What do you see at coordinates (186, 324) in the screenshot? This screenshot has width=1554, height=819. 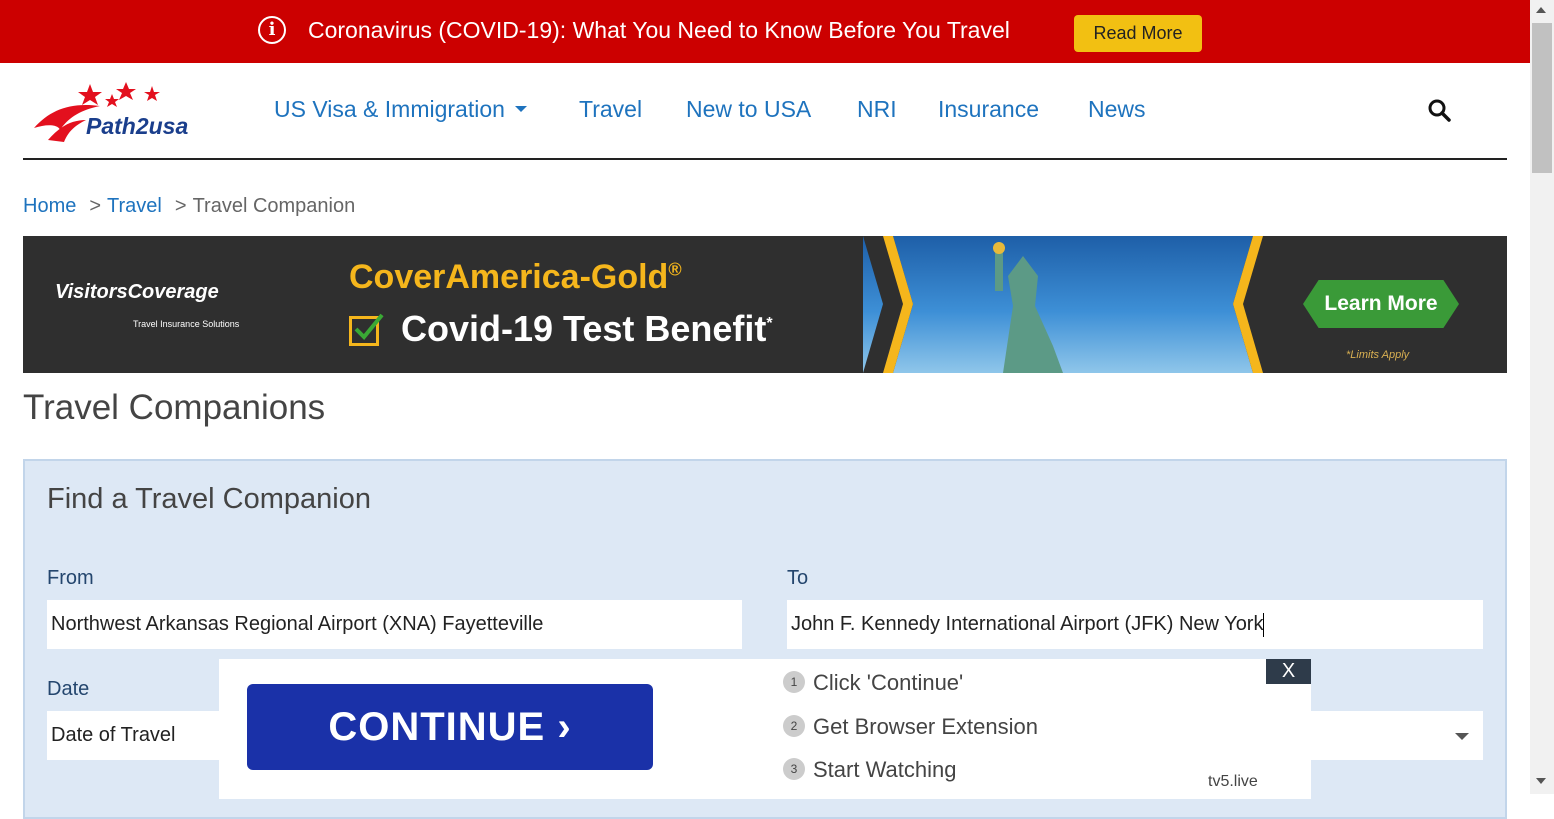 I see `visitorscoverage-tagline: Travel Insurance Solutions` at bounding box center [186, 324].